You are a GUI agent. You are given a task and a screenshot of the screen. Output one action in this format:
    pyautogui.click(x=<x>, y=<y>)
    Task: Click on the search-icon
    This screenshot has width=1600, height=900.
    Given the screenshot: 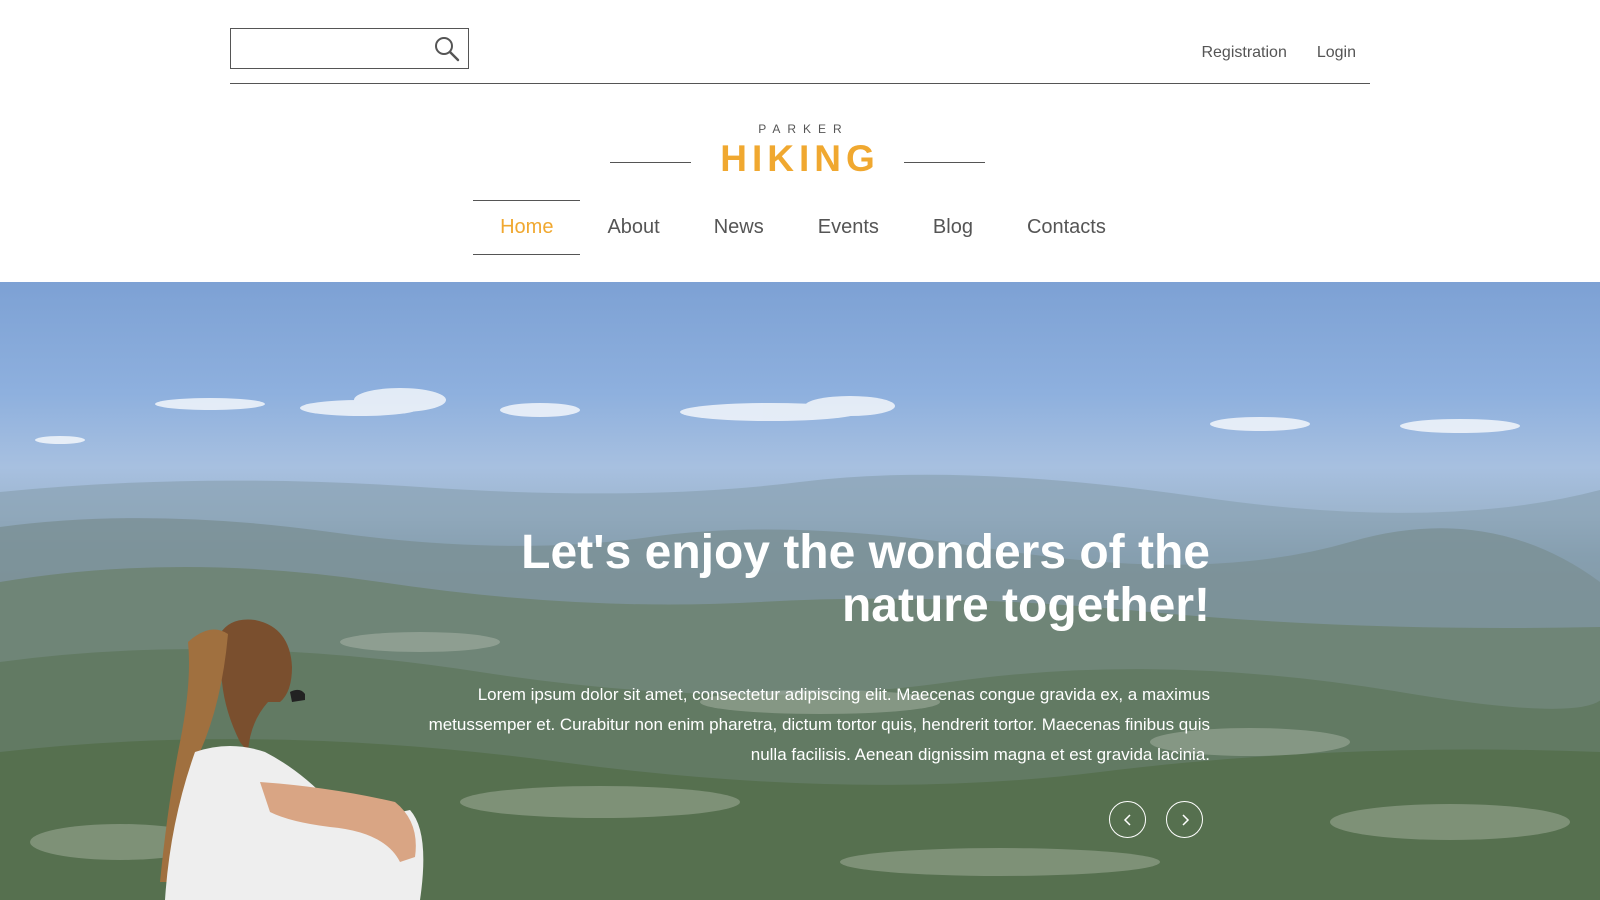 What is the action you would take?
    pyautogui.click(x=447, y=49)
    